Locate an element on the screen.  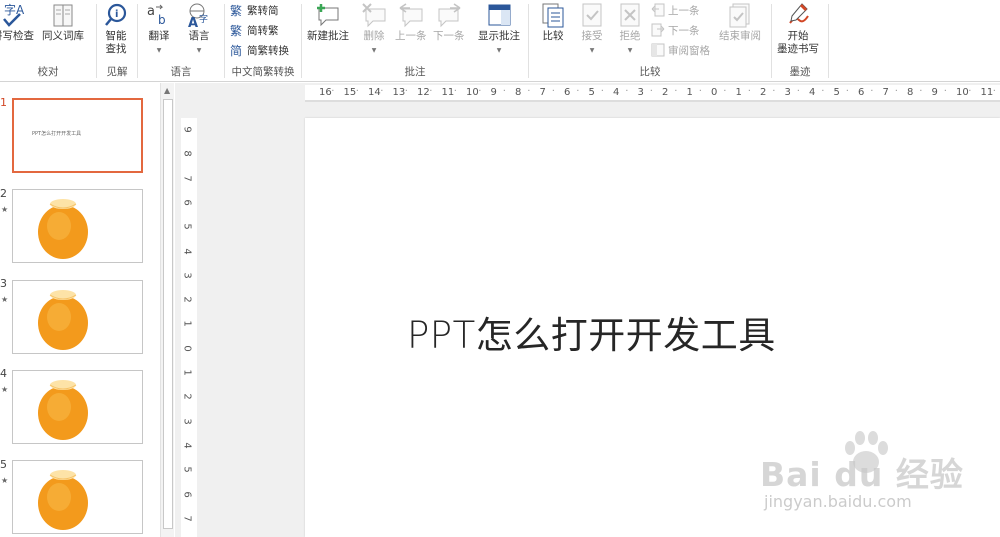
language-icon: A字 is located at coordinates (199, 16).